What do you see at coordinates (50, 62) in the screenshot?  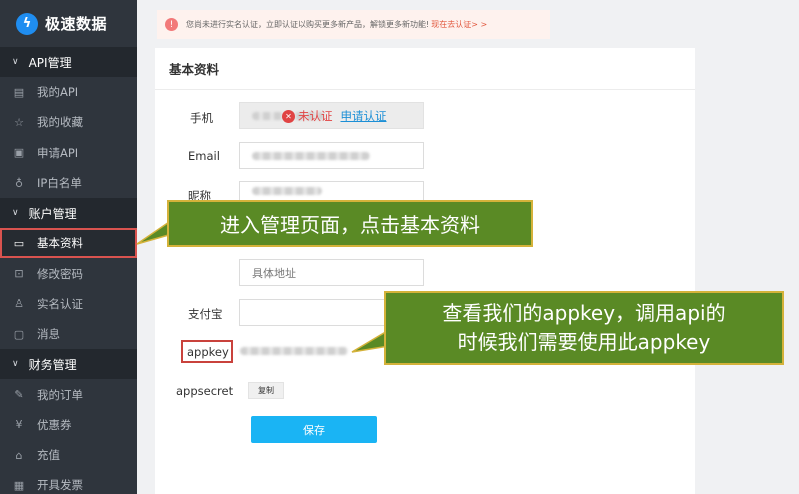 I see `nav-group-title: API管理` at bounding box center [50, 62].